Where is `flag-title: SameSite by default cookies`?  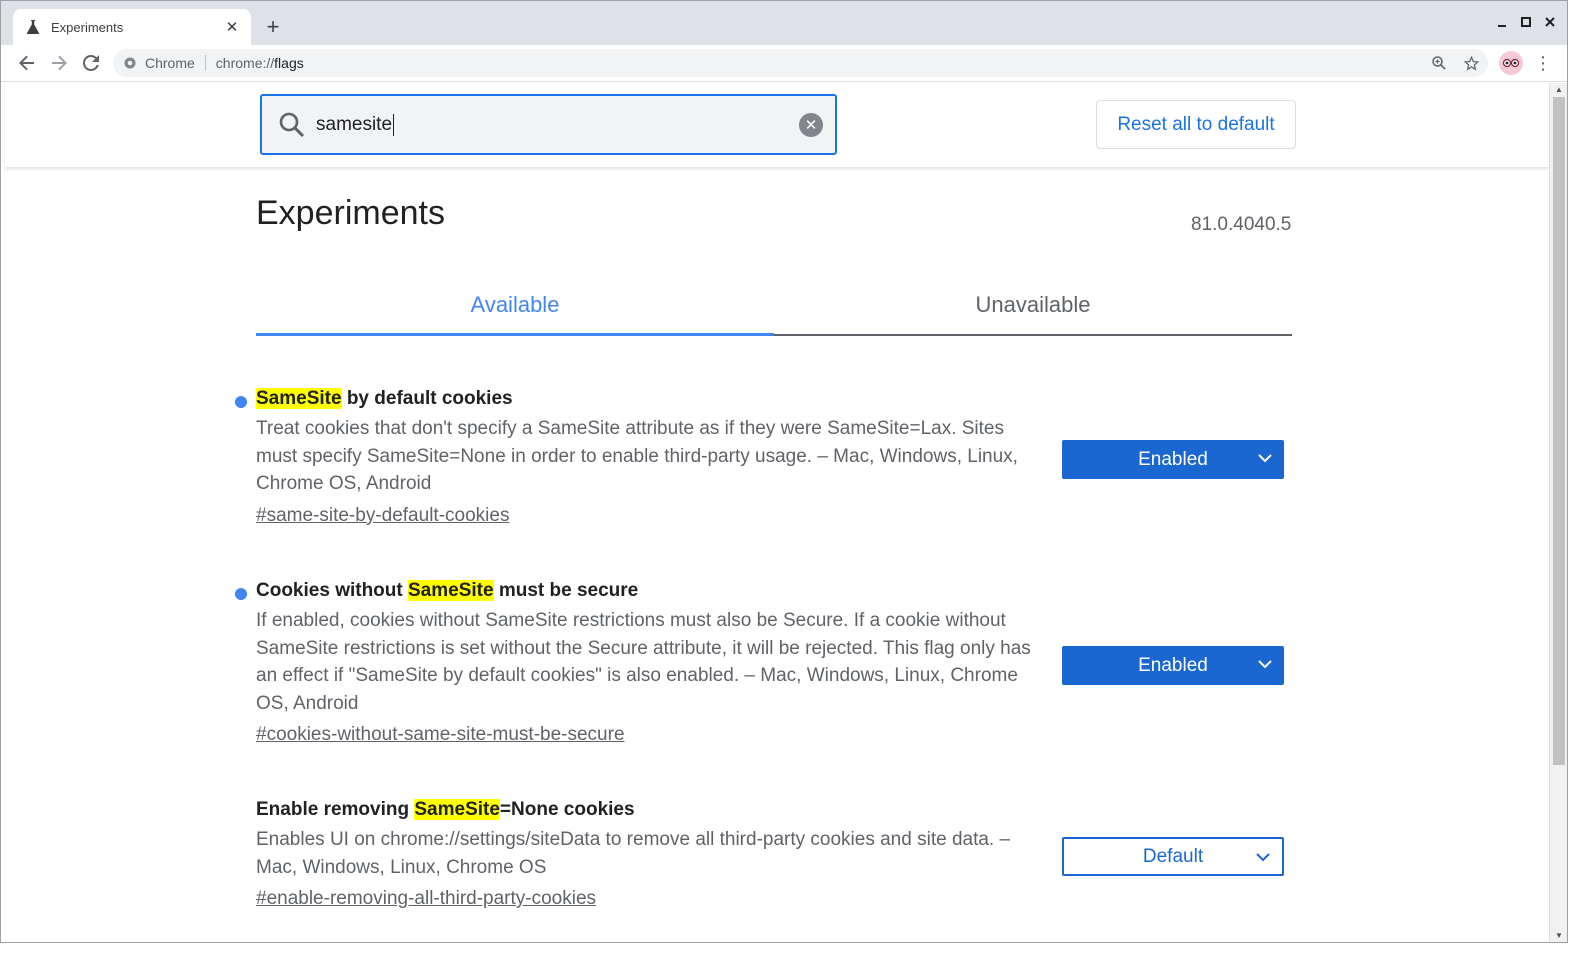
flag-title: SameSite by default cookies is located at coordinates (384, 398).